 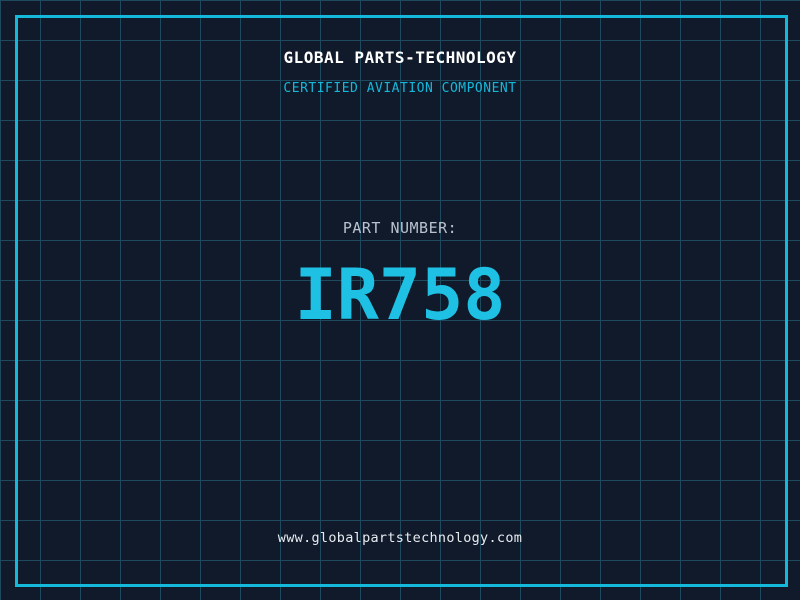 I want to click on part-number-value: IR758, so click(x=400, y=295).